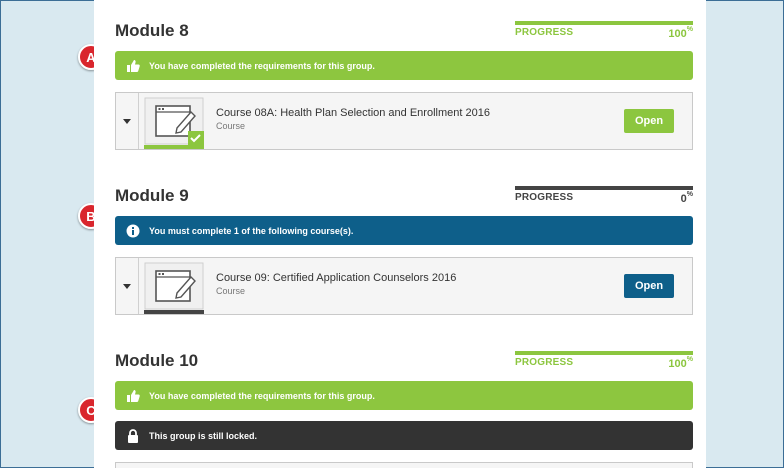  Describe the element at coordinates (152, 195) in the screenshot. I see `module-title: Module 9` at that location.